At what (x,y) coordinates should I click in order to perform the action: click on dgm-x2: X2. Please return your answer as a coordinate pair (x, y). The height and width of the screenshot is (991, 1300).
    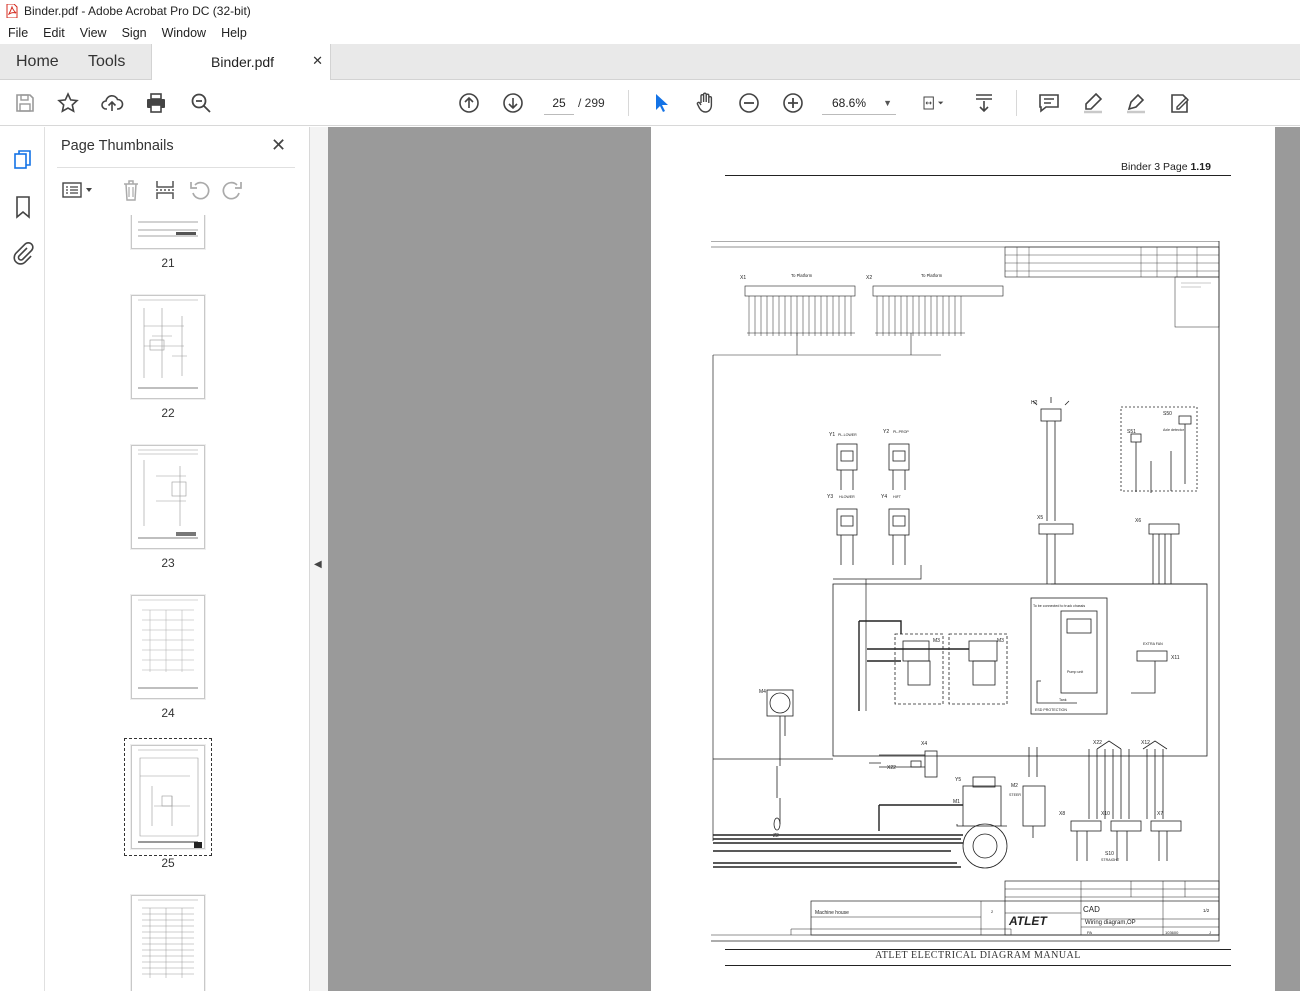
    Looking at the image, I should click on (869, 278).